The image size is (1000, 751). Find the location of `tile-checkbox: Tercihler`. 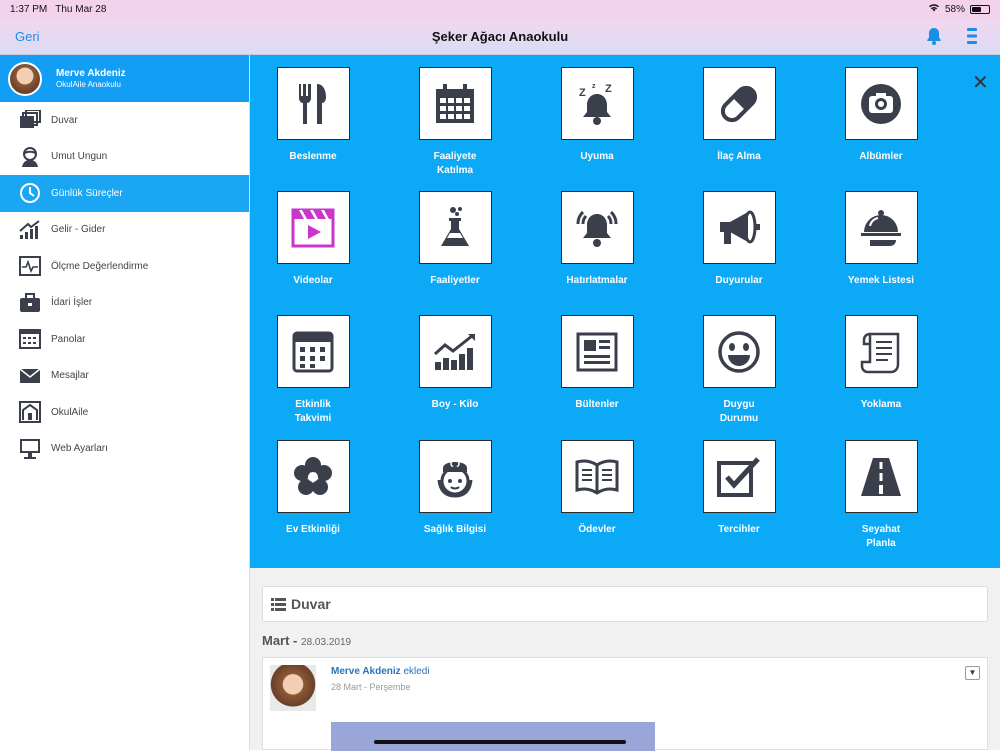

tile-checkbox: Tercihler is located at coordinates (739, 488).